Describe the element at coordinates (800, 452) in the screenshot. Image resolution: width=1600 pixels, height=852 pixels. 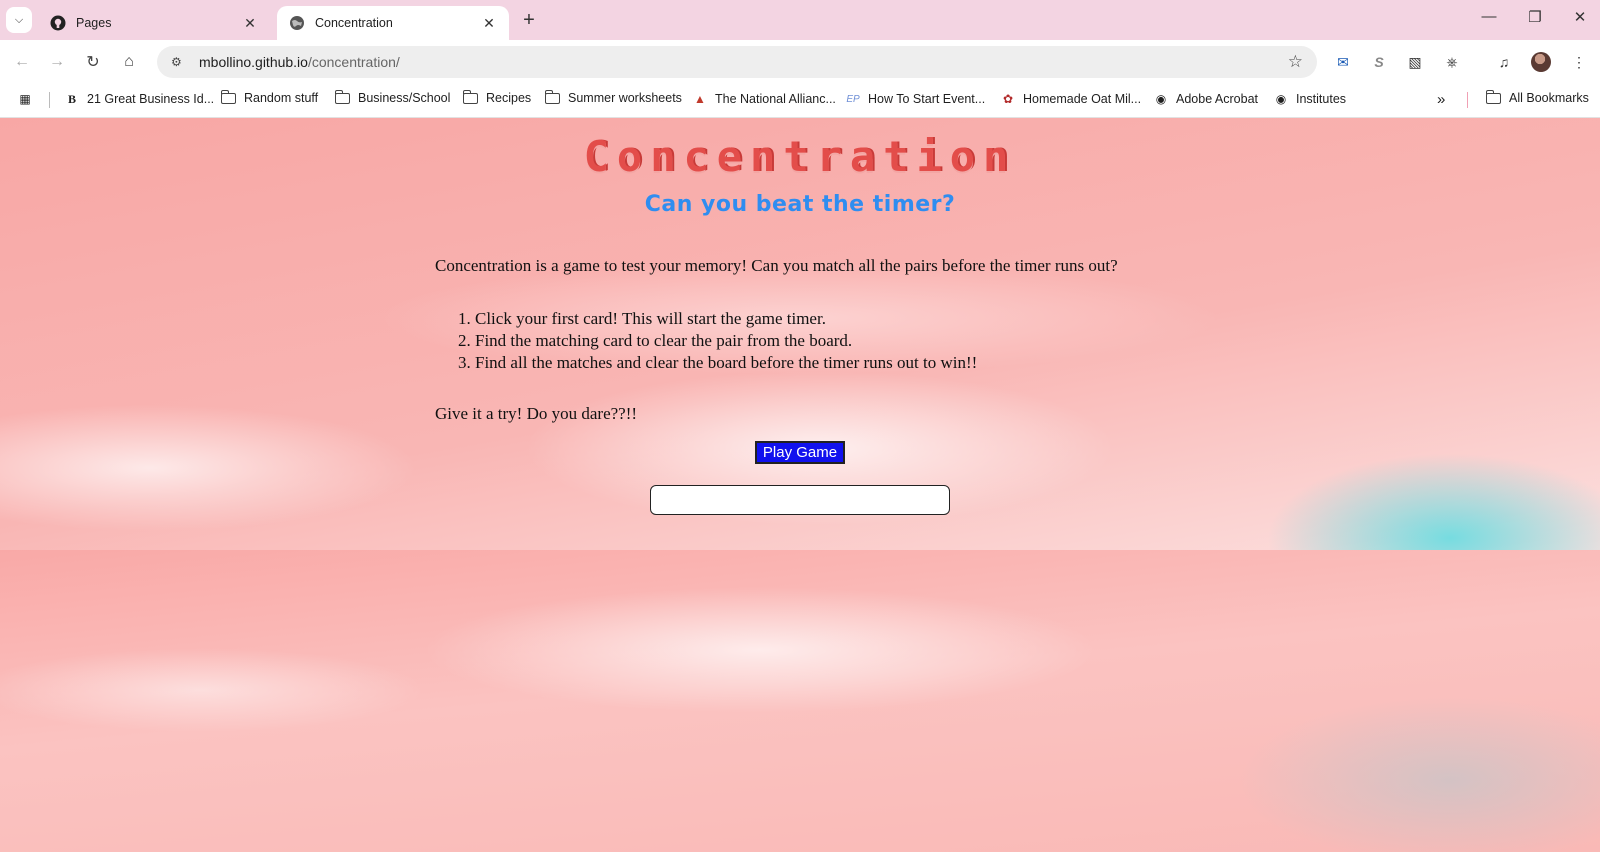
I see `play-game-button: Play Game` at that location.